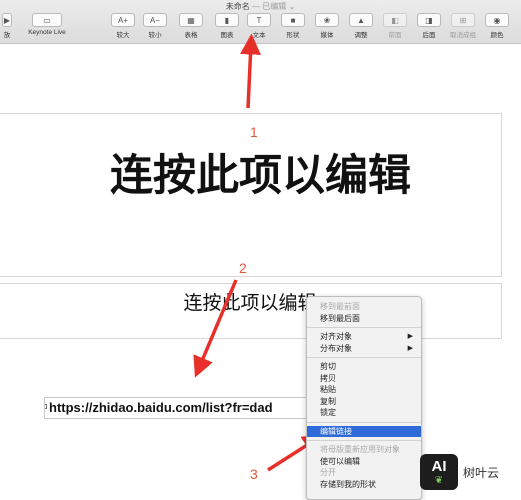 The image size is (521, 500). Describe the element at coordinates (395, 28) in the screenshot. I see `toolbar-button-bring-front: ◧ 前面` at that location.